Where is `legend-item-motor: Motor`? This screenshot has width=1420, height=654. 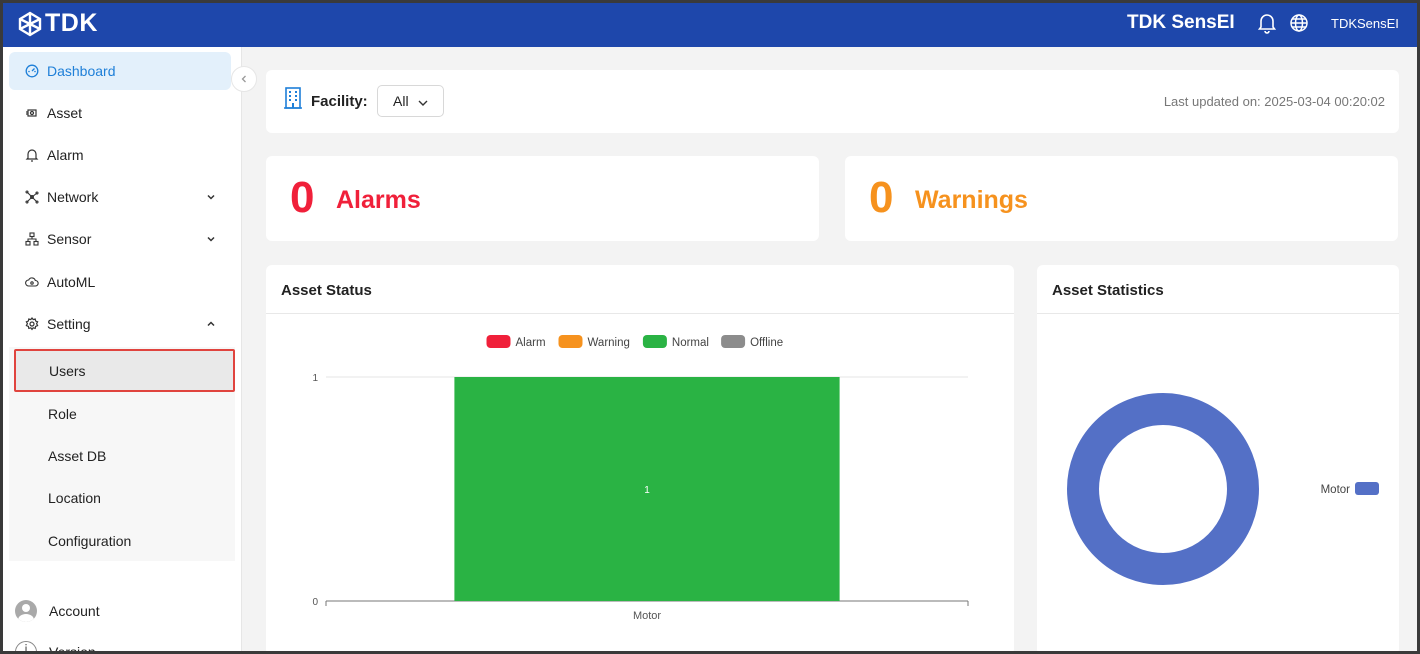 legend-item-motor: Motor is located at coordinates (1350, 489).